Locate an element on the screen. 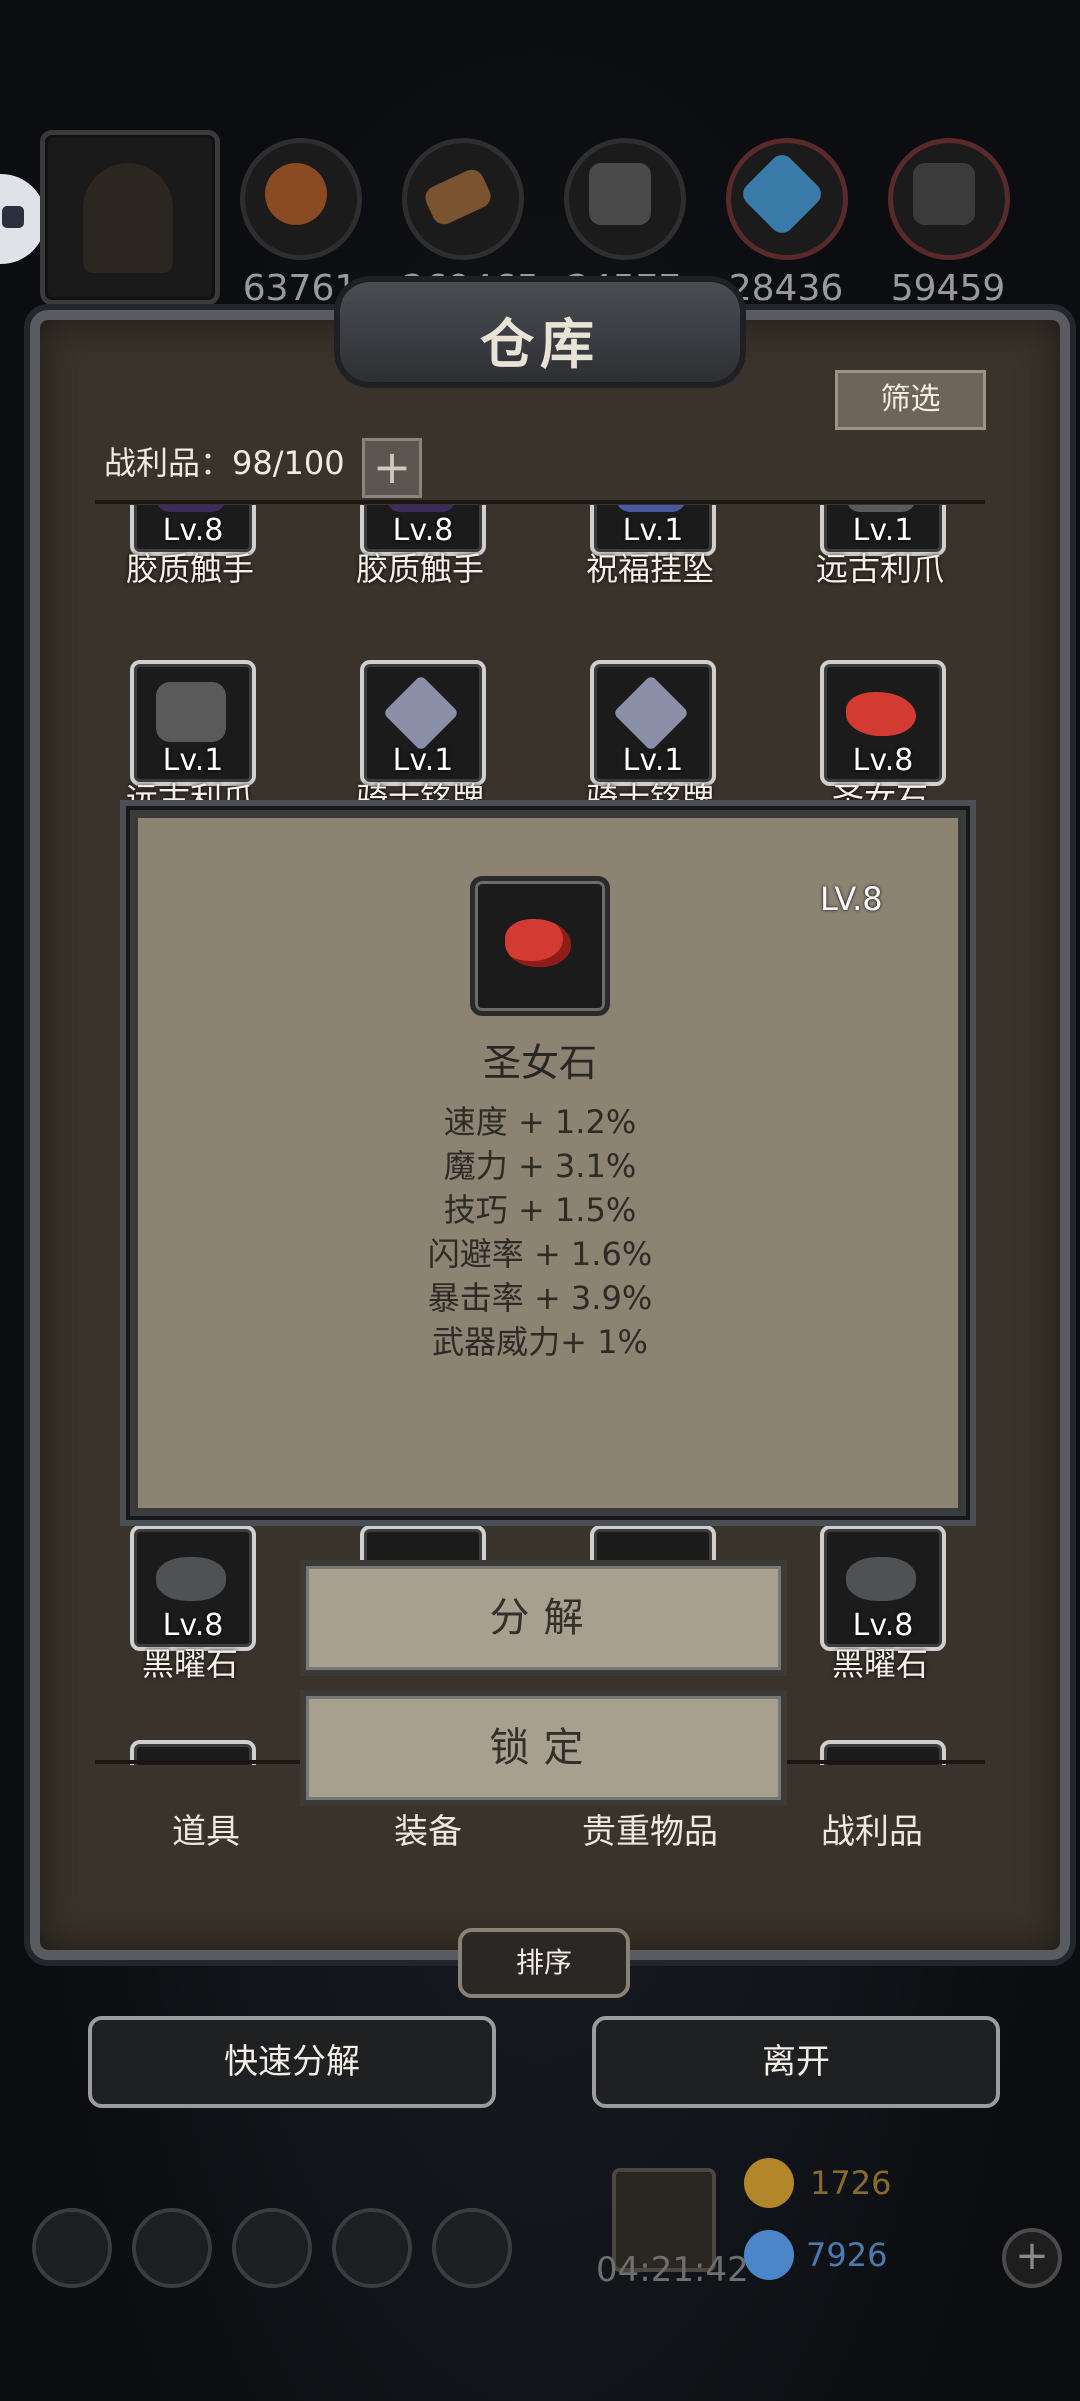 This screenshot has height=2401, width=1080. page-title: 仓库 is located at coordinates (540, 344).